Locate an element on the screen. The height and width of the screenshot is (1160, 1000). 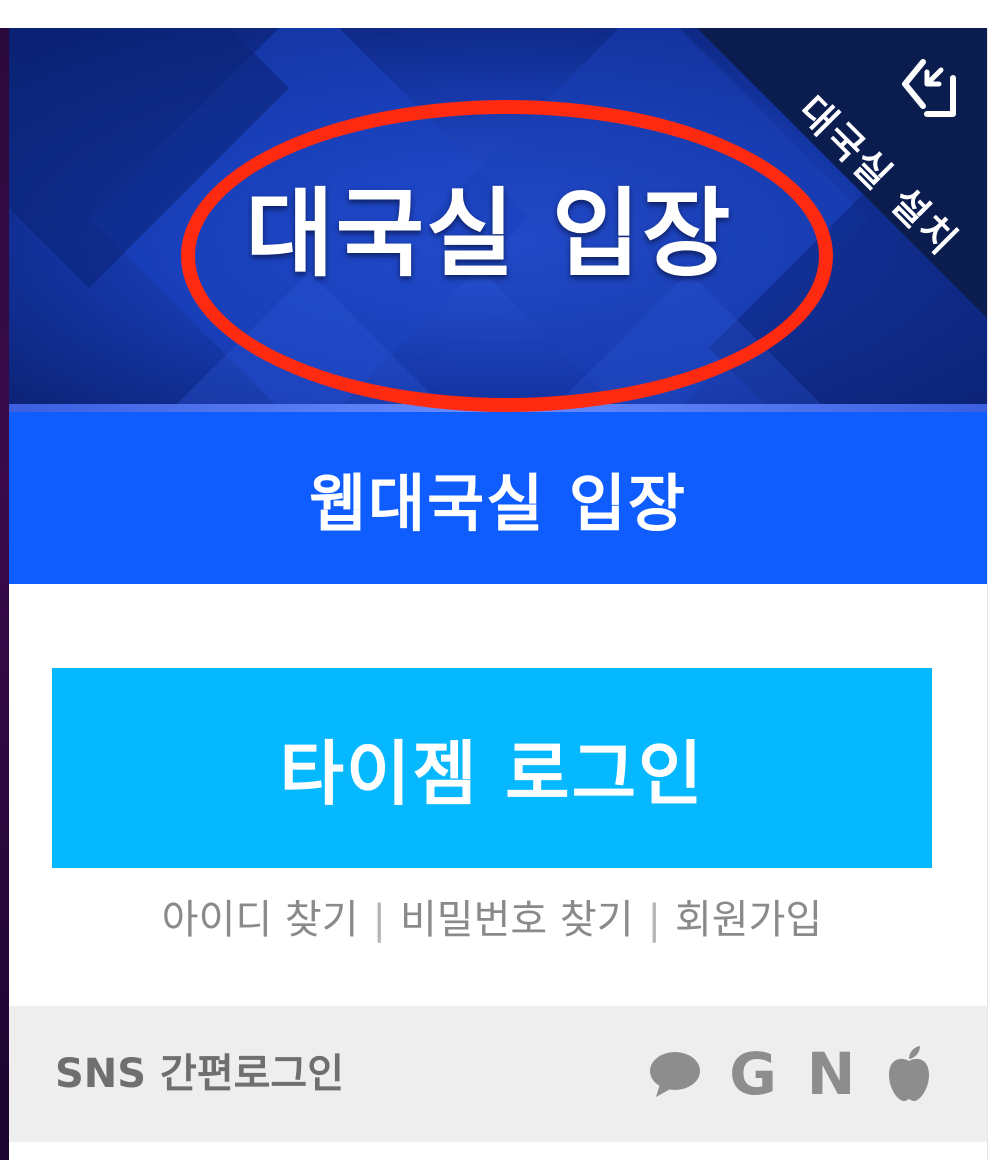
download-arrow-icon is located at coordinates (929, 88).